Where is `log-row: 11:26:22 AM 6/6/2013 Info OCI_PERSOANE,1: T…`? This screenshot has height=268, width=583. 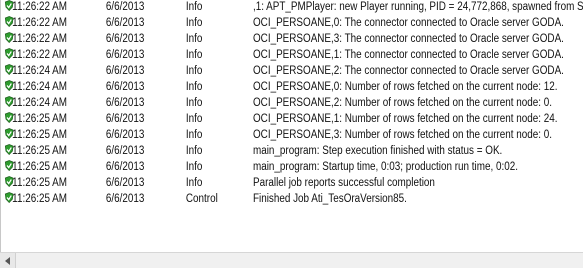 log-row: 11:26:22 AM 6/6/2013 Info OCI_PERSOANE,1: T… is located at coordinates (282, 55).